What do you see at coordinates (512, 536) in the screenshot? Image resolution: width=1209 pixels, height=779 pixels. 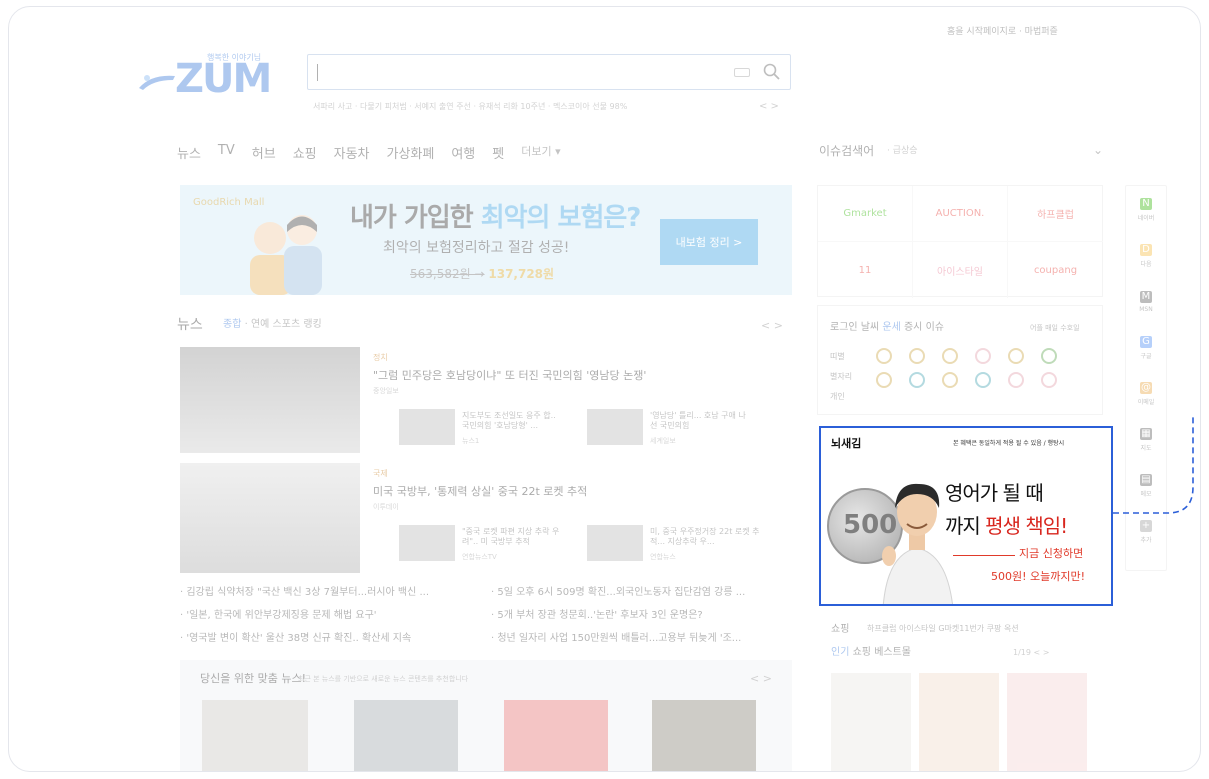 I see `news-sub-headline: "중국 로켓 파편 지상 추락 우려".. 미 국방부 추적` at bounding box center [512, 536].